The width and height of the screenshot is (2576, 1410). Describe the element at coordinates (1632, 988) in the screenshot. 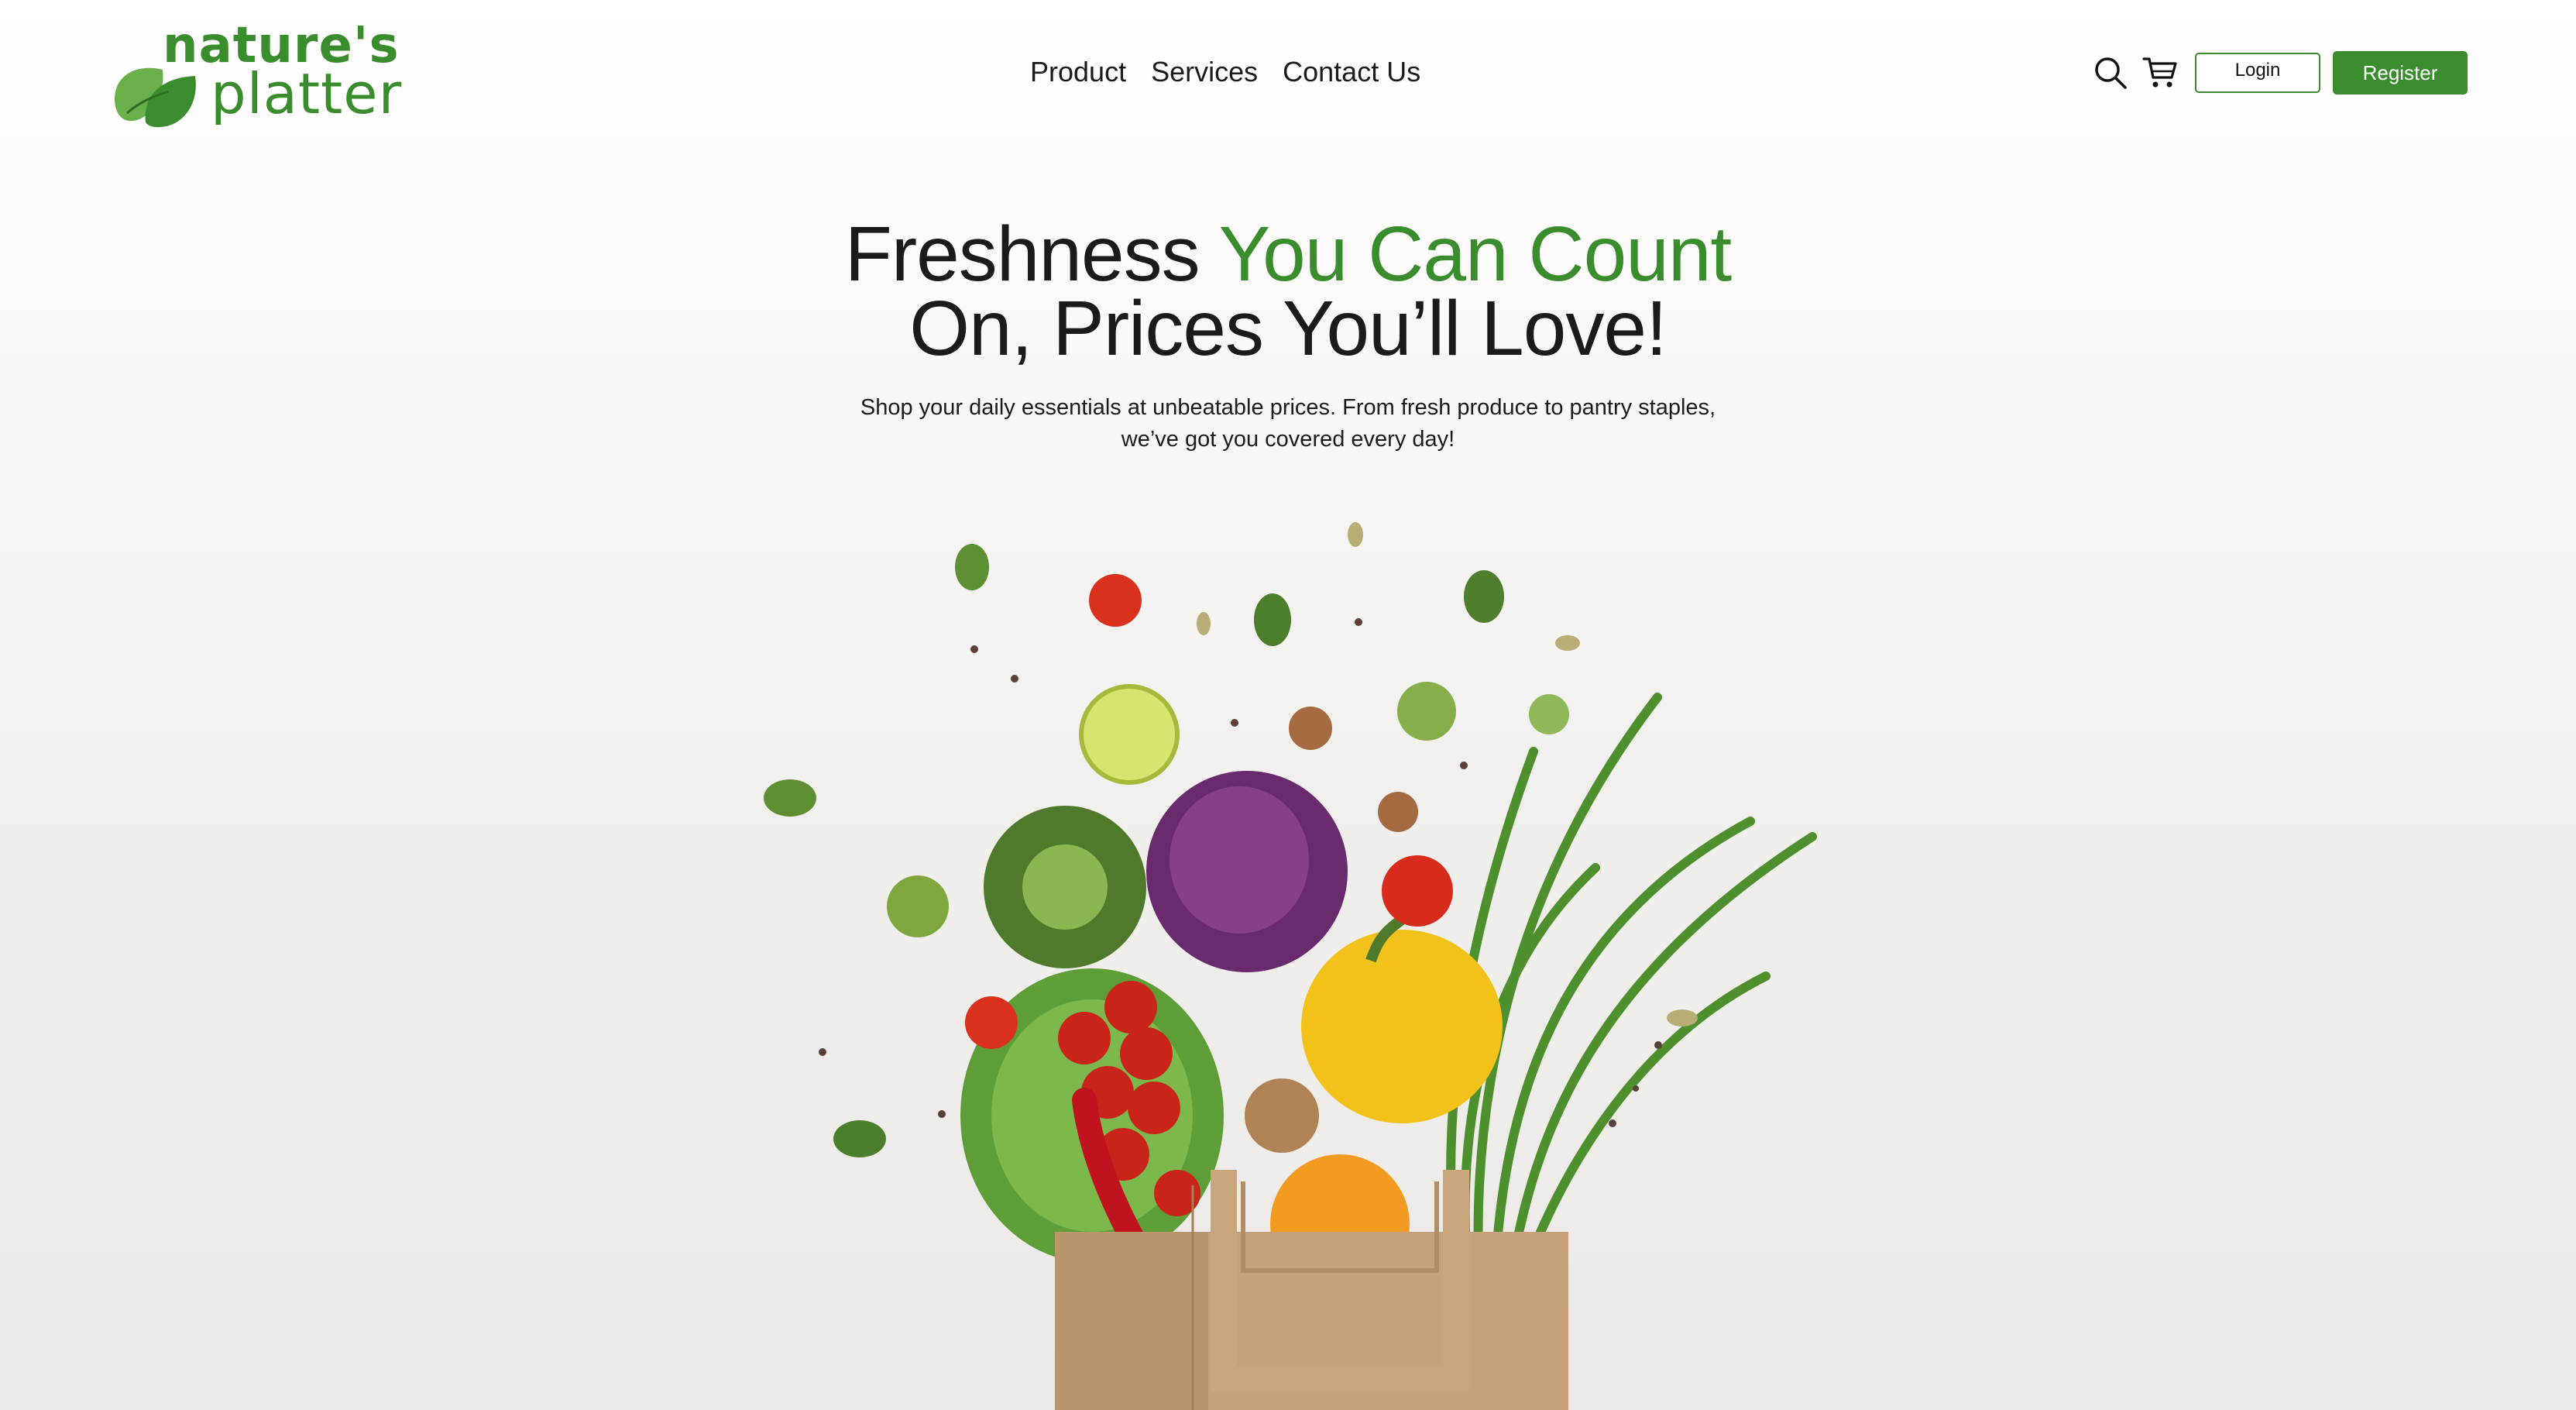

I see `green-onion-stalks` at that location.